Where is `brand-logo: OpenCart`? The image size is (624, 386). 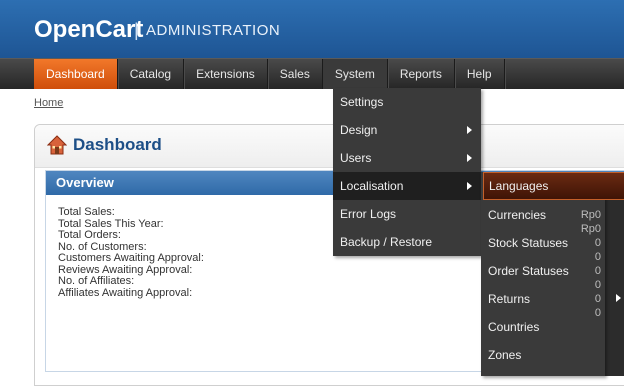 brand-logo: OpenCart is located at coordinates (88, 30).